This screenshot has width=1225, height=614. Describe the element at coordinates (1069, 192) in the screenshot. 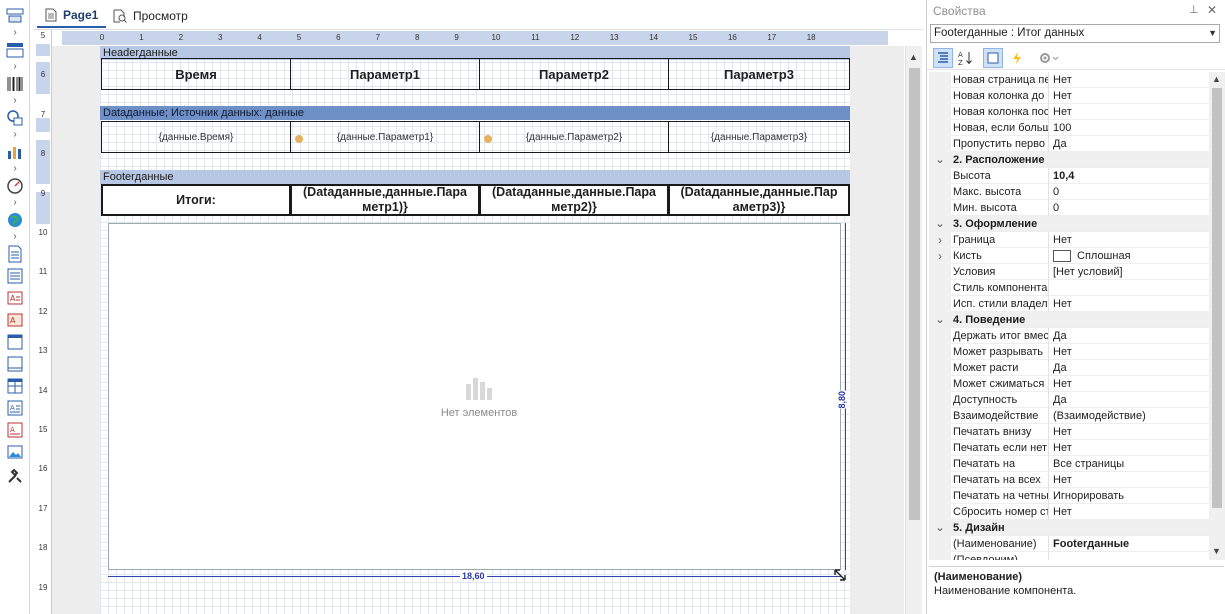

I see `property-row: Макс. высота 0` at that location.